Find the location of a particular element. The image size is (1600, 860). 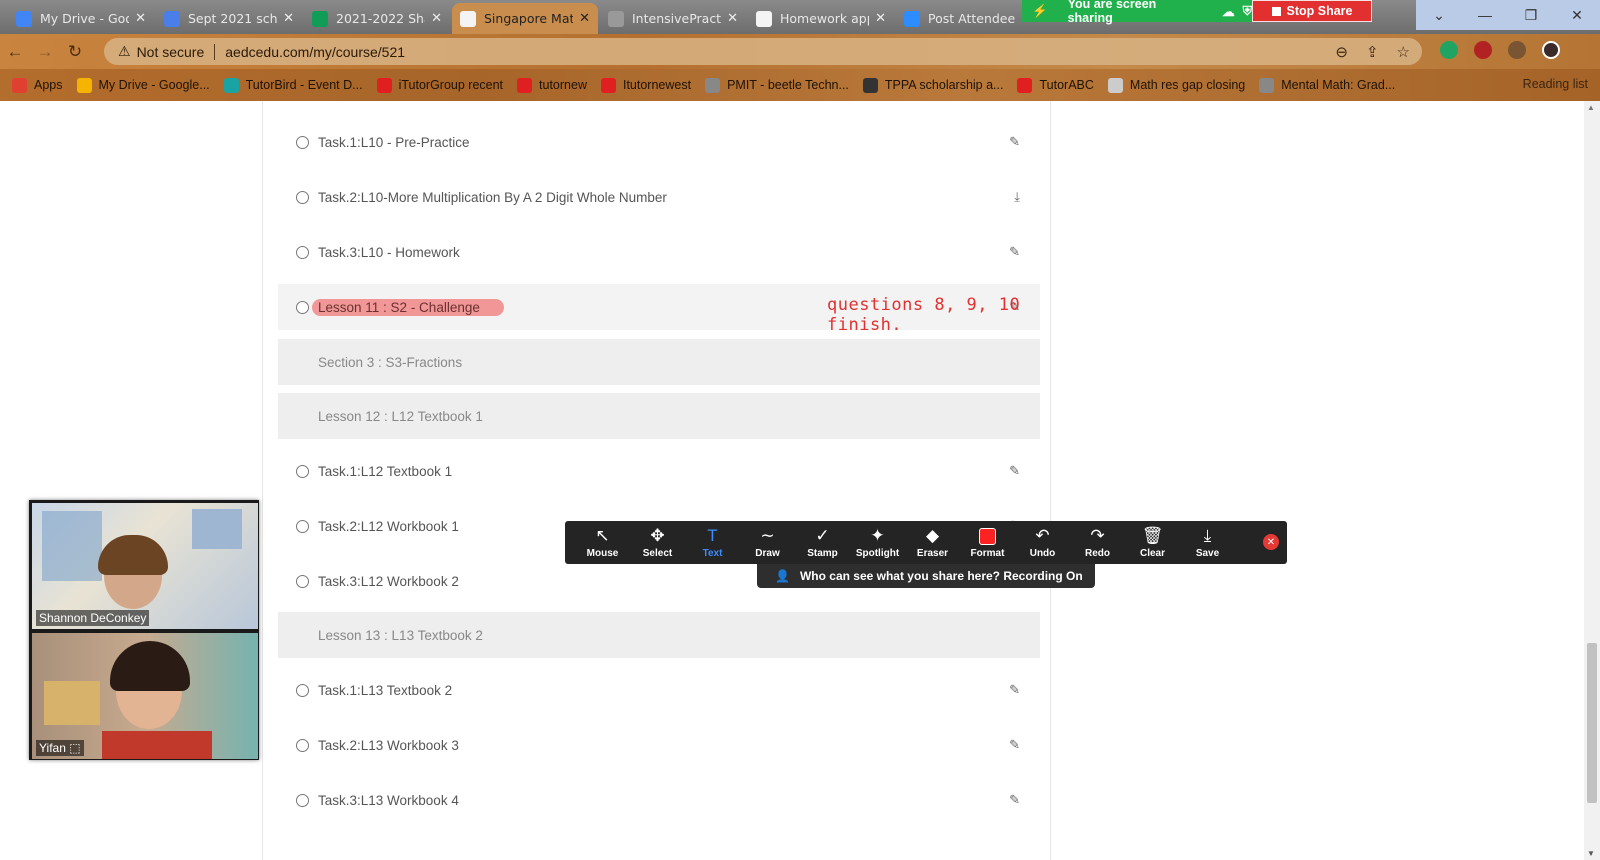

bookmark-item: Apps is located at coordinates (37, 85).